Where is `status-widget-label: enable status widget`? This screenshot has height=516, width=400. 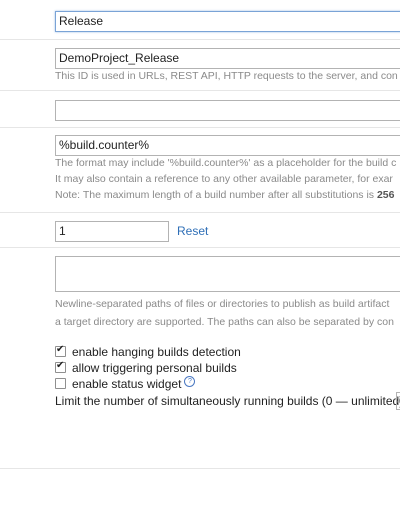
status-widget-label: enable status widget is located at coordinates (127, 384).